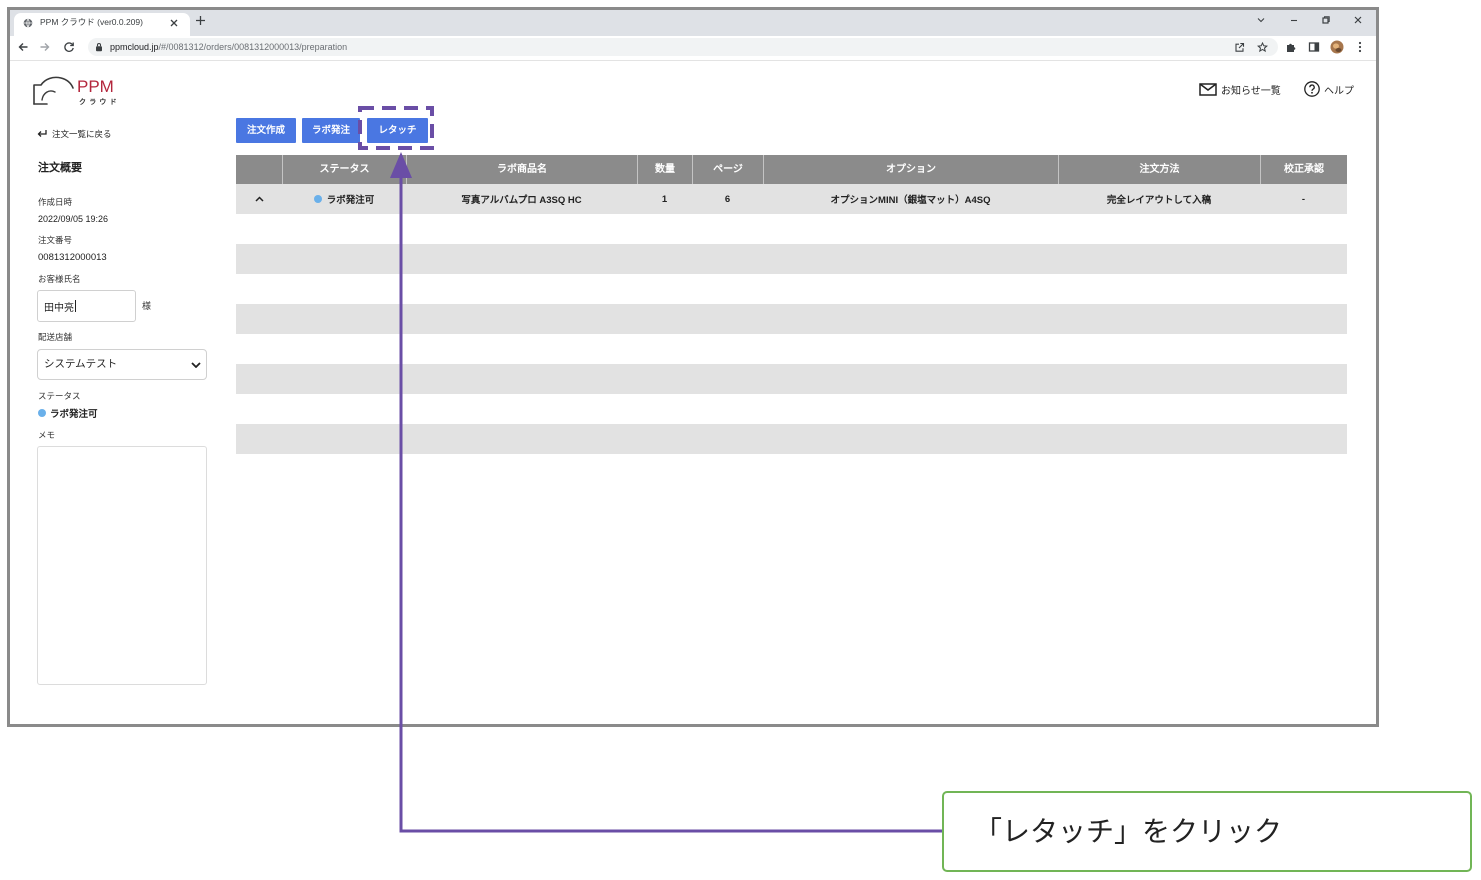 The image size is (1481, 880). I want to click on column-header-pages: ページ, so click(727, 169).